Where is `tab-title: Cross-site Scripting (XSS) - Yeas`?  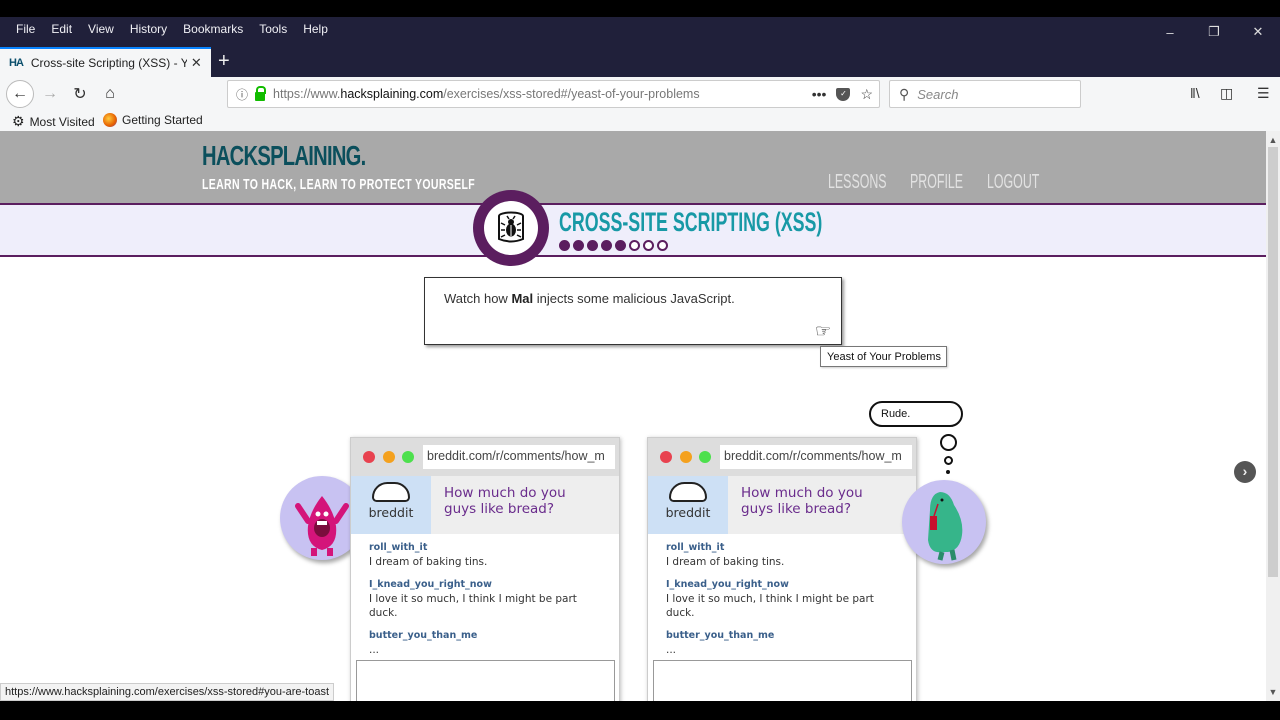
tab-title: Cross-site Scripting (XSS) - Yeas is located at coordinates (108, 63).